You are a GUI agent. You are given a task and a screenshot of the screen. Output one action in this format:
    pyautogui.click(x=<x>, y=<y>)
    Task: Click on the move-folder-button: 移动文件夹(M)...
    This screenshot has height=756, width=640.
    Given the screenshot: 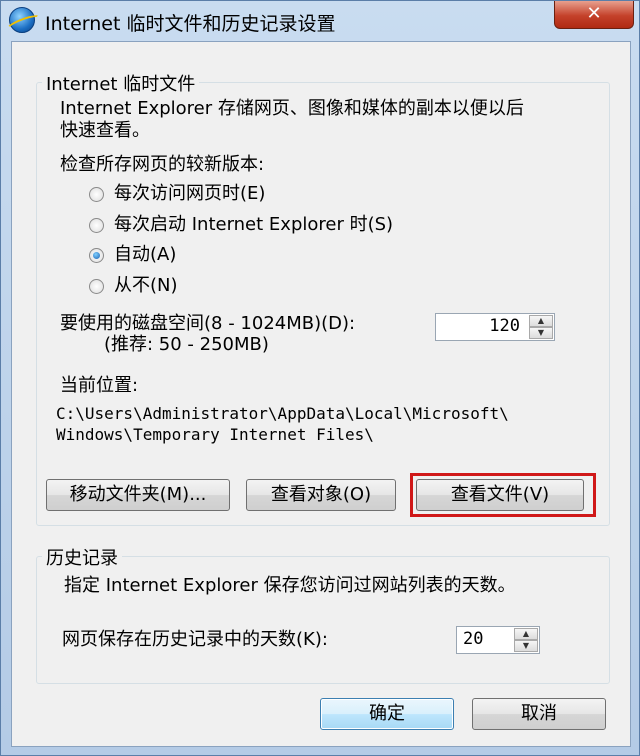 What is the action you would take?
    pyautogui.click(x=138, y=495)
    